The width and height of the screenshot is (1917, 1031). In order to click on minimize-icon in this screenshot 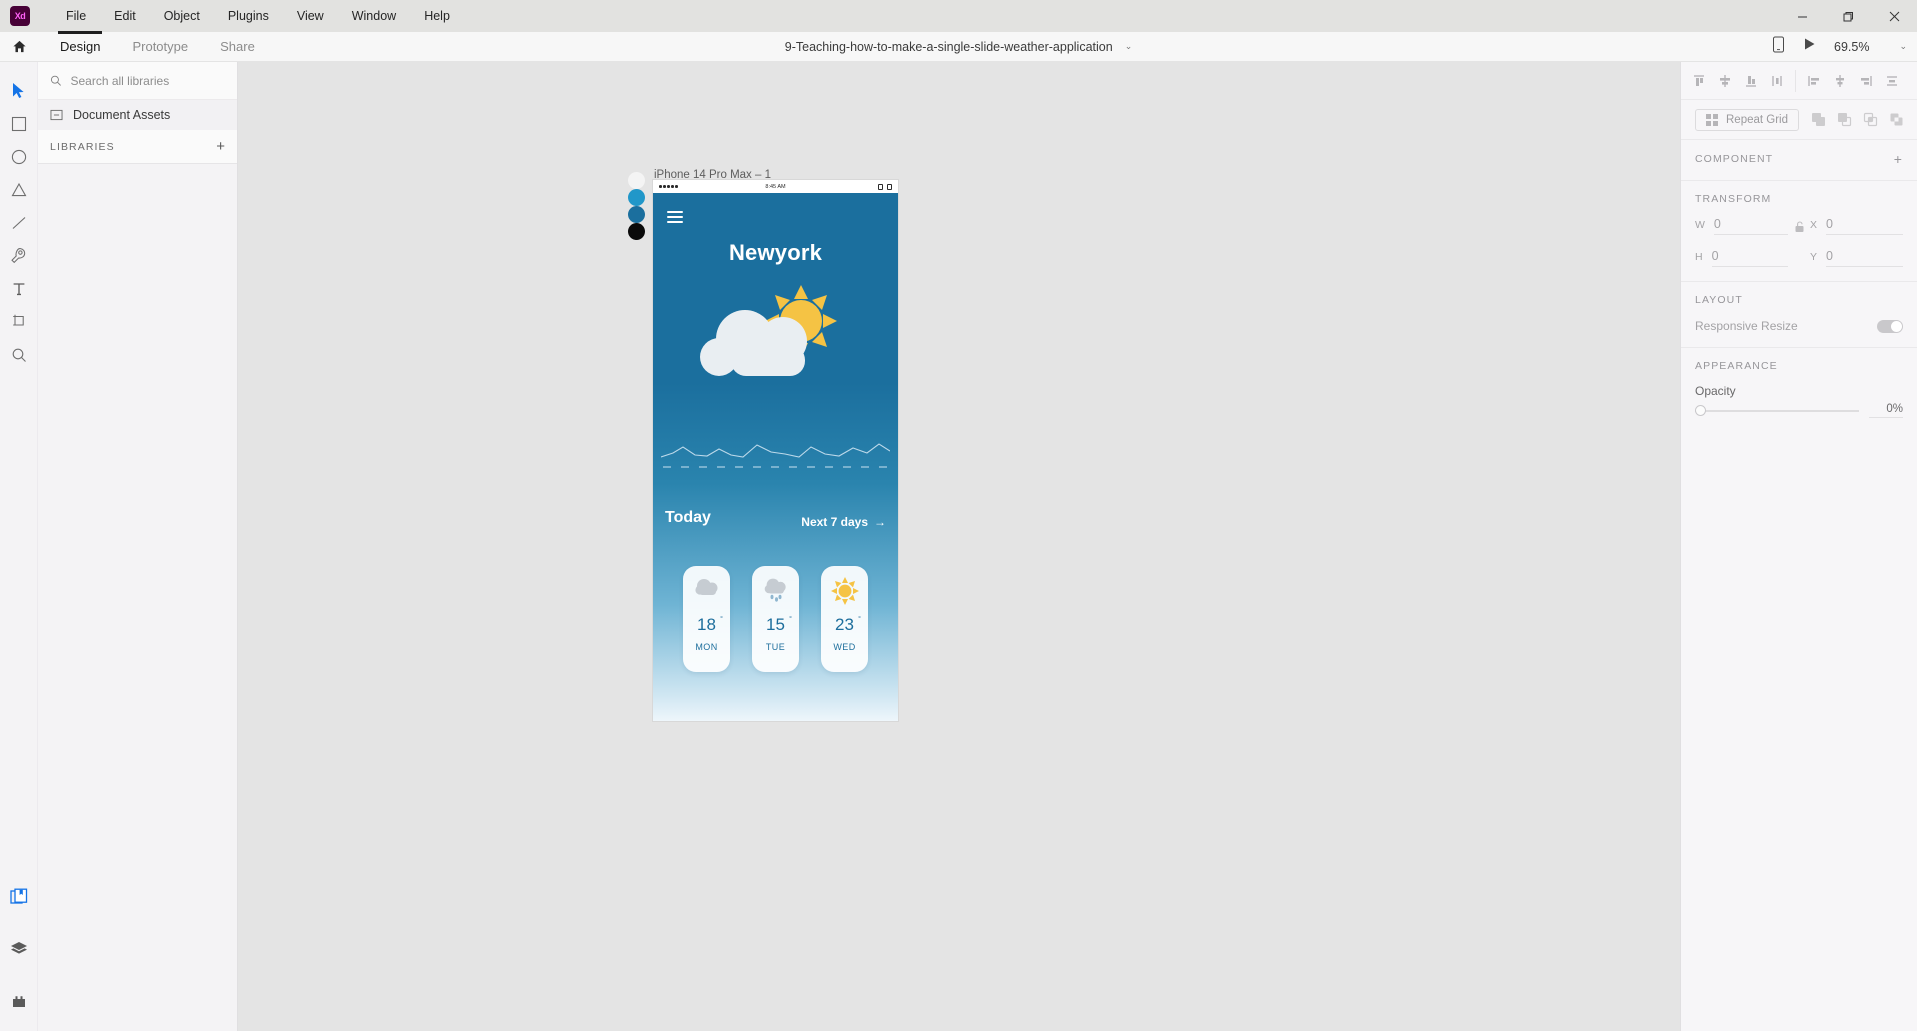, I will do `click(1802, 16)`.